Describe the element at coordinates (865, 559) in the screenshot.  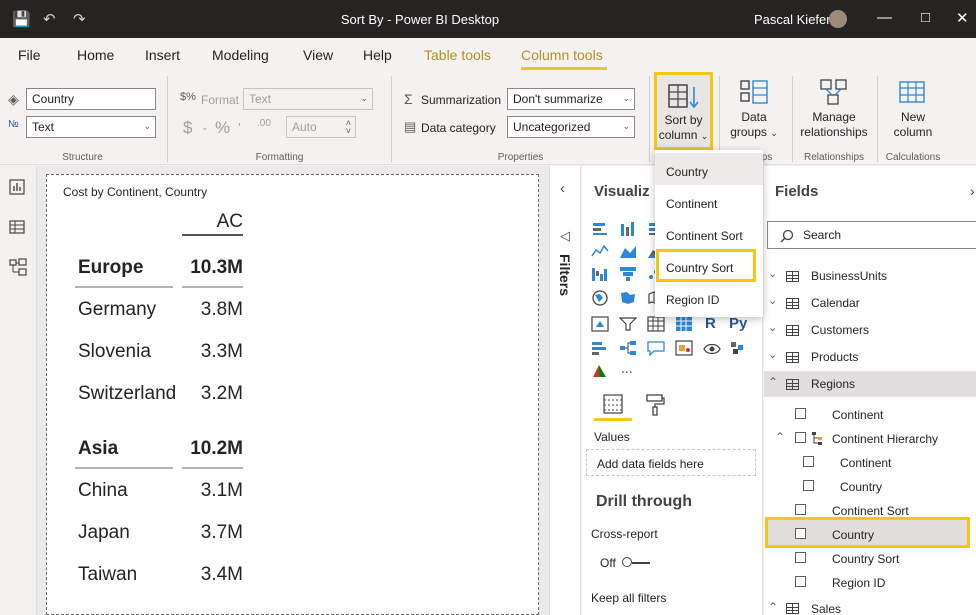
I see `field-country-sort: Country Sort` at that location.